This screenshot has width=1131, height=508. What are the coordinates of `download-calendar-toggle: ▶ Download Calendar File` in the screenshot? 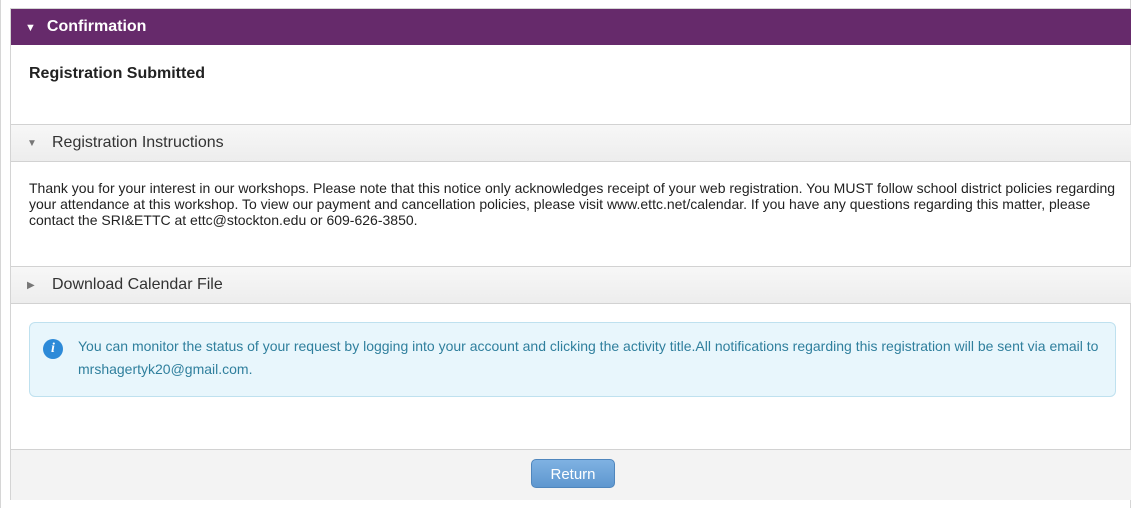 It's located at (571, 285).